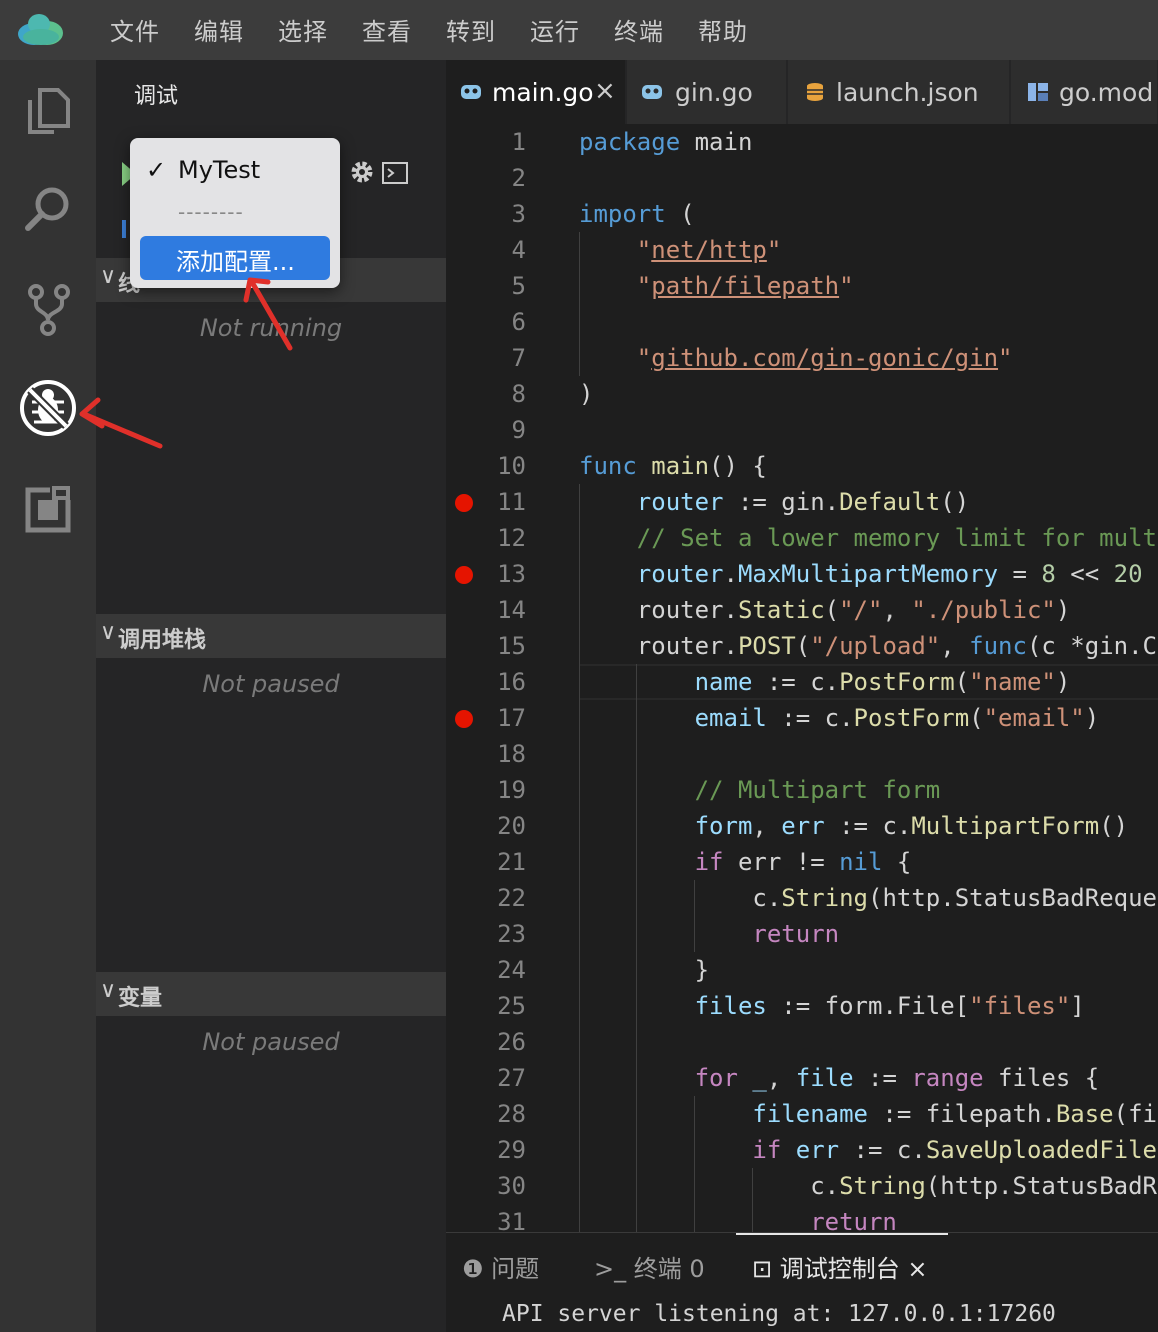  Describe the element at coordinates (518, 358) in the screenshot. I see `line-number: 7` at that location.